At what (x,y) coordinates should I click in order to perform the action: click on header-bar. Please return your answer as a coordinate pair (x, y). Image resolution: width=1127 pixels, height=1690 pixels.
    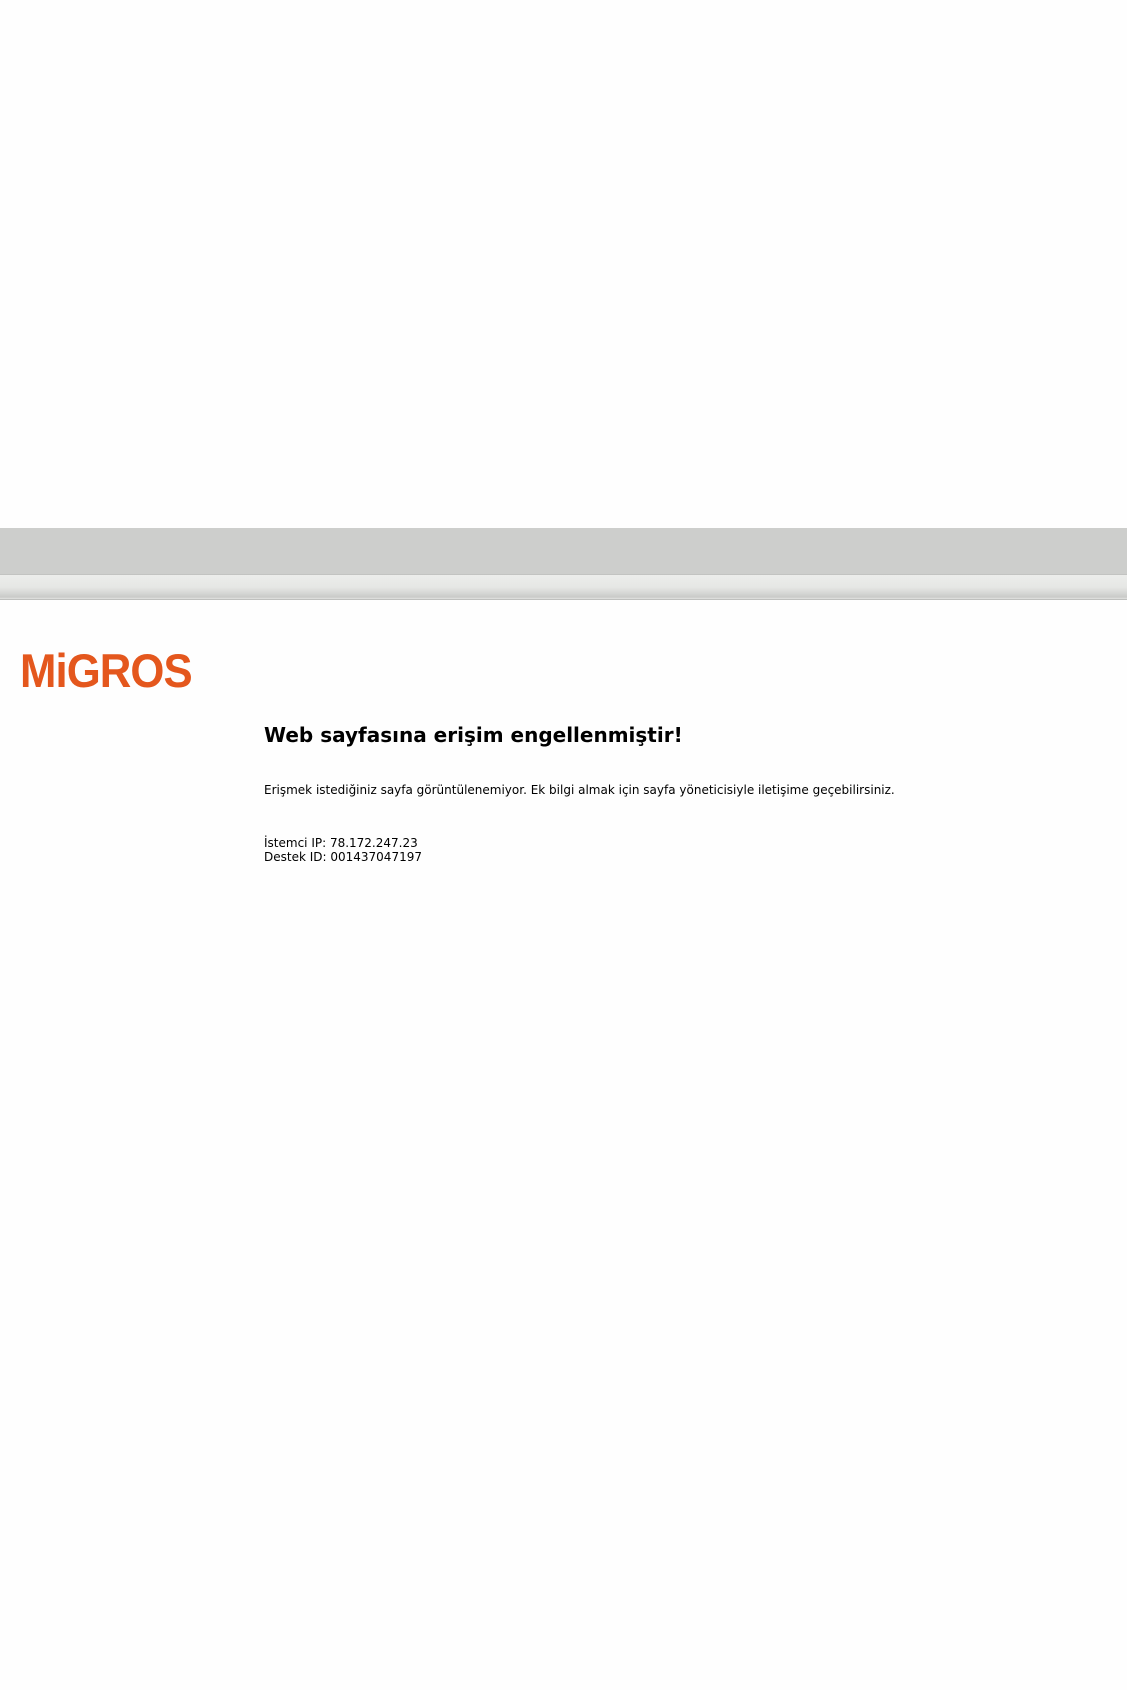
    Looking at the image, I should click on (563, 551).